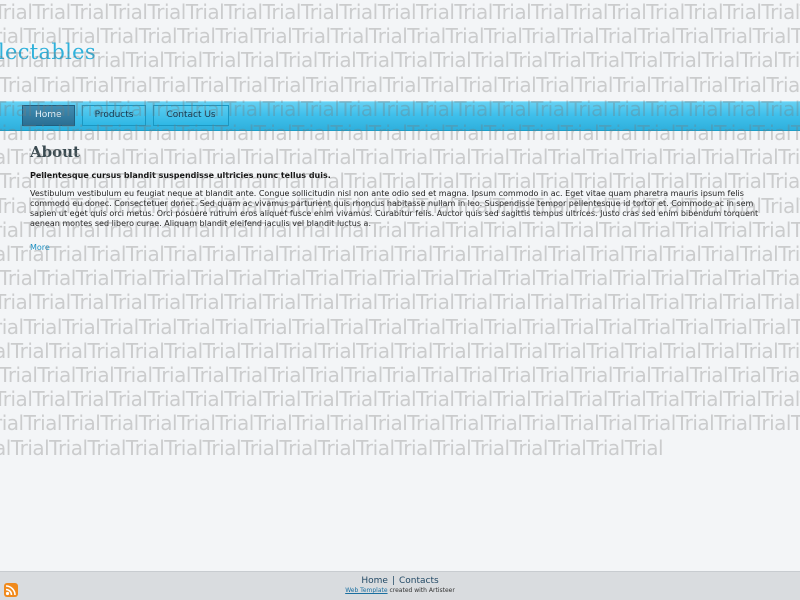 Image resolution: width=800 pixels, height=600 pixels. Describe the element at coordinates (48, 52) in the screenshot. I see `site-title: lectables` at that location.